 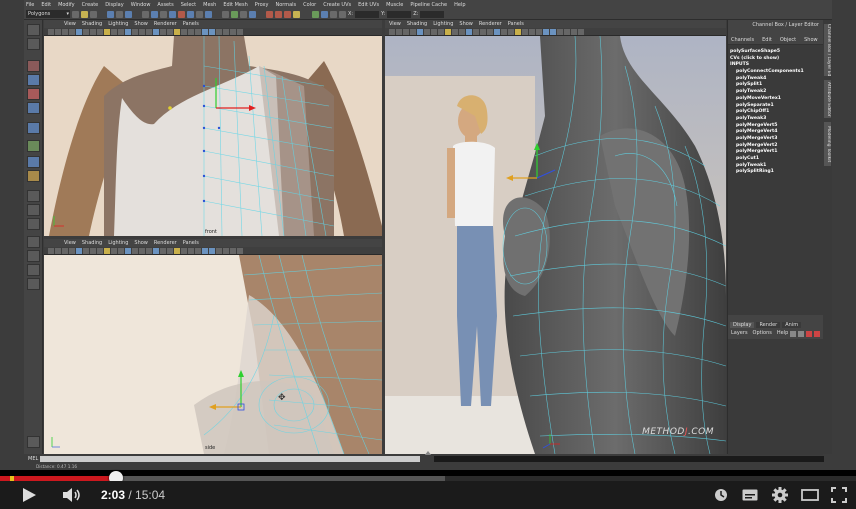 What do you see at coordinates (827, 50) in the screenshot?
I see `side-tab-channel-box: Channel Box / Layer Editor` at bounding box center [827, 50].